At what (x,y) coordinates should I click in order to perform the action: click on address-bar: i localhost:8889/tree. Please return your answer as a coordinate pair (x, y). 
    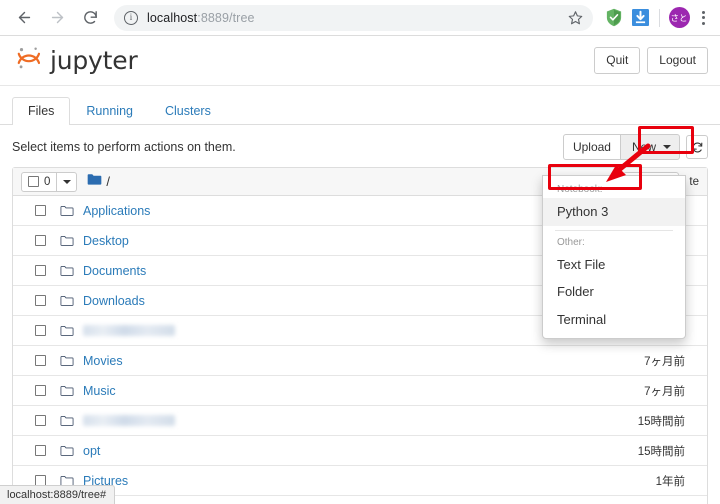
    Looking at the image, I should click on (353, 17).